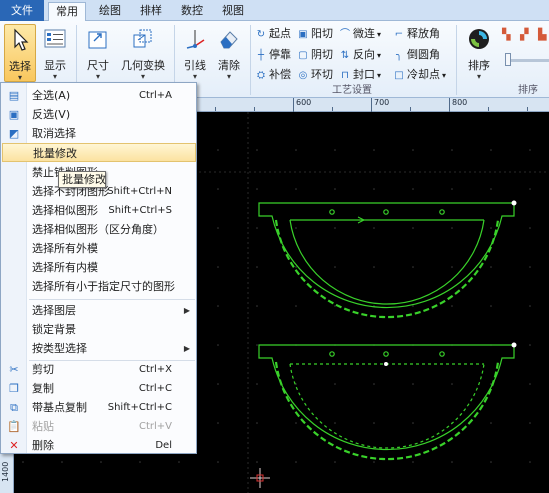 This screenshot has height=493, width=549. I want to click on sort-group-label: 排序, so click(528, 90).